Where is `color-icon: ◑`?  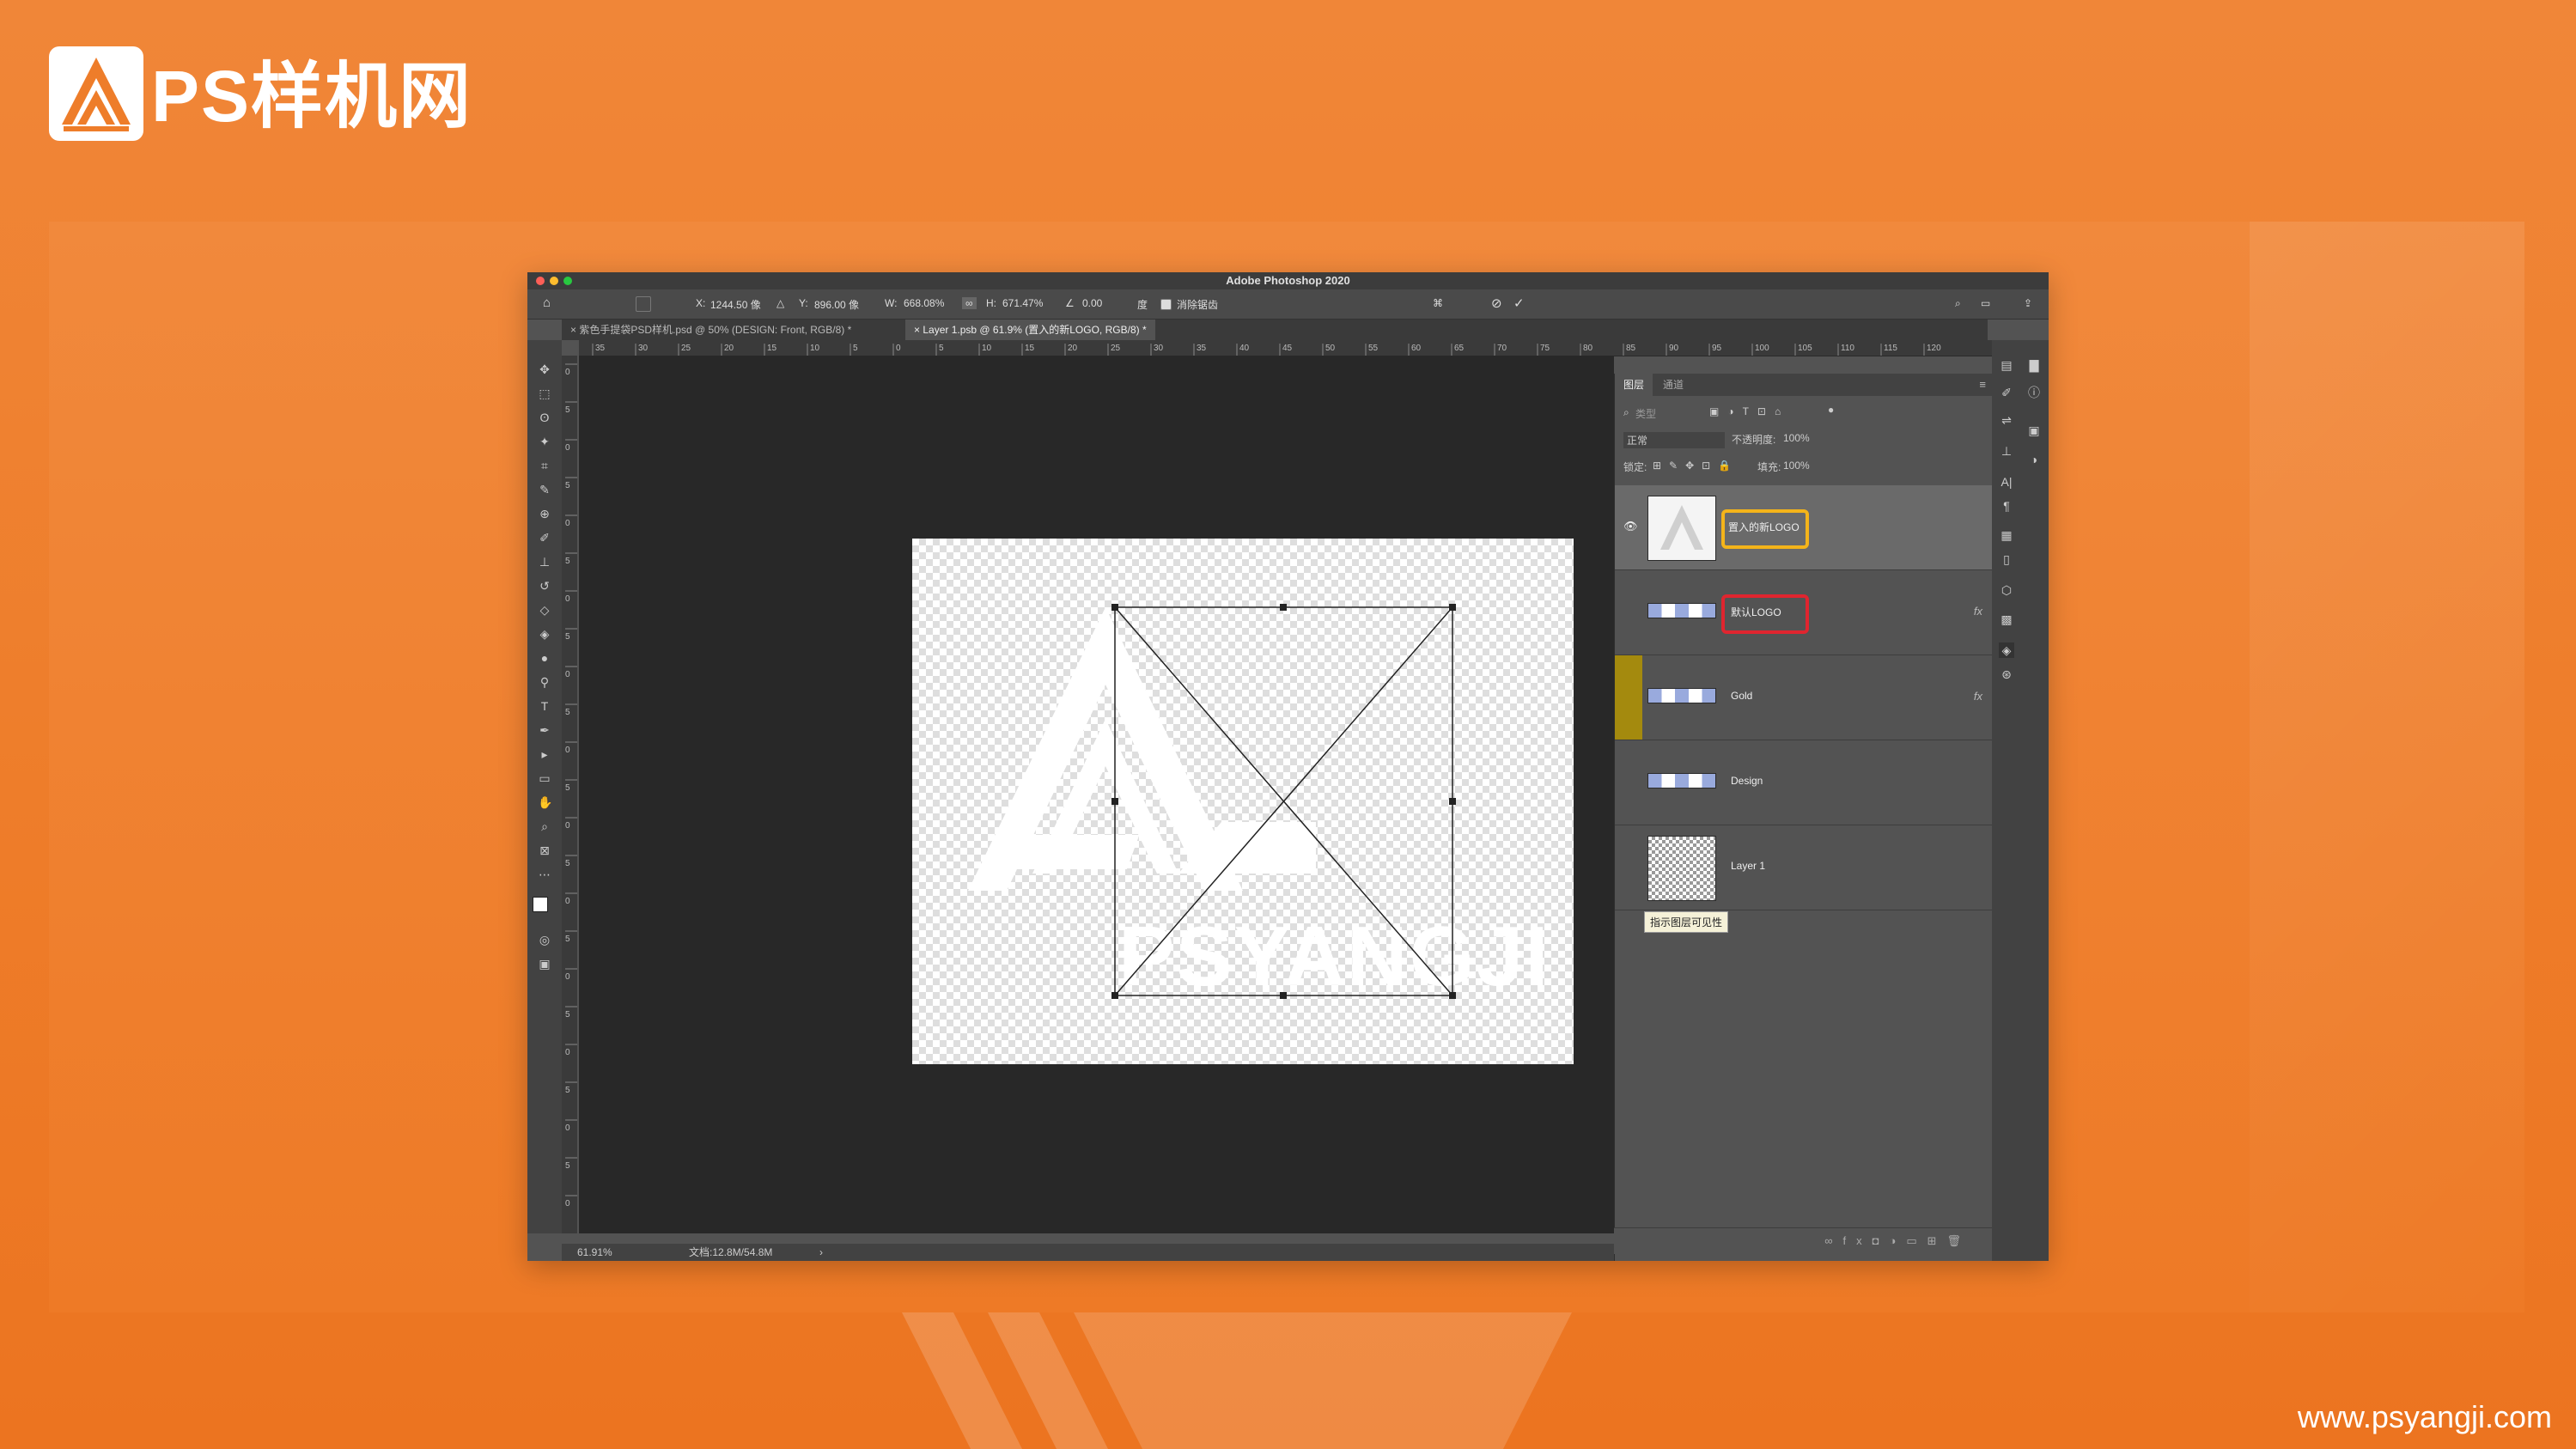
color-icon: ◑ is located at coordinates (2034, 459).